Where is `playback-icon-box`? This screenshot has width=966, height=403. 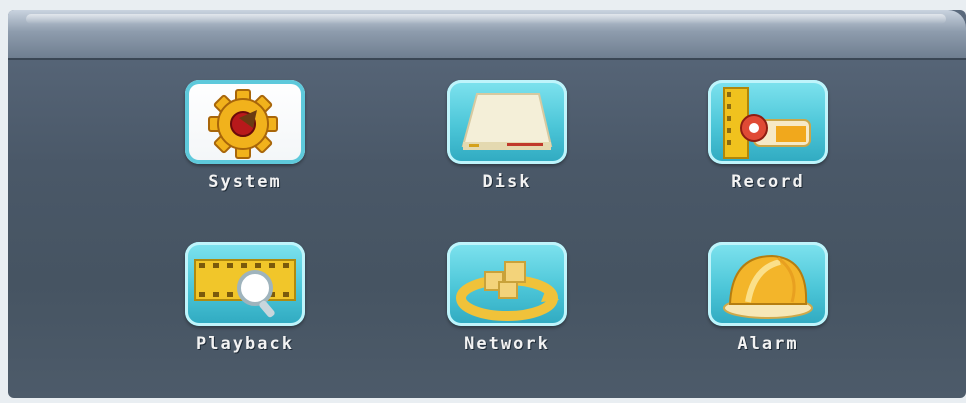 playback-icon-box is located at coordinates (245, 284).